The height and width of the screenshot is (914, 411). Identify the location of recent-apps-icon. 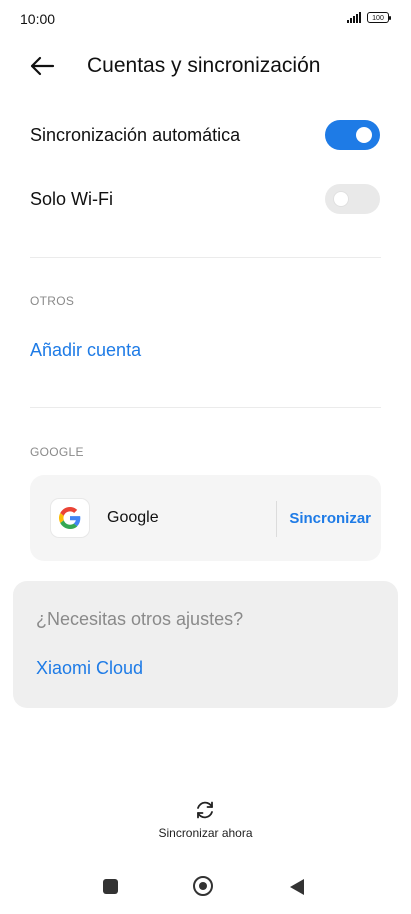
(110, 886).